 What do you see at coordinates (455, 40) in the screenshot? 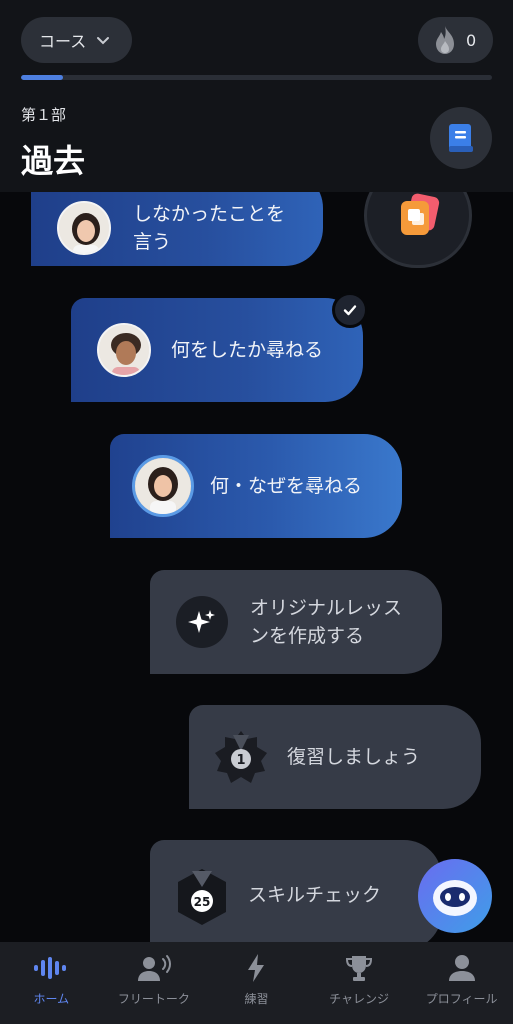
I see `streak-counter: 0` at bounding box center [455, 40].